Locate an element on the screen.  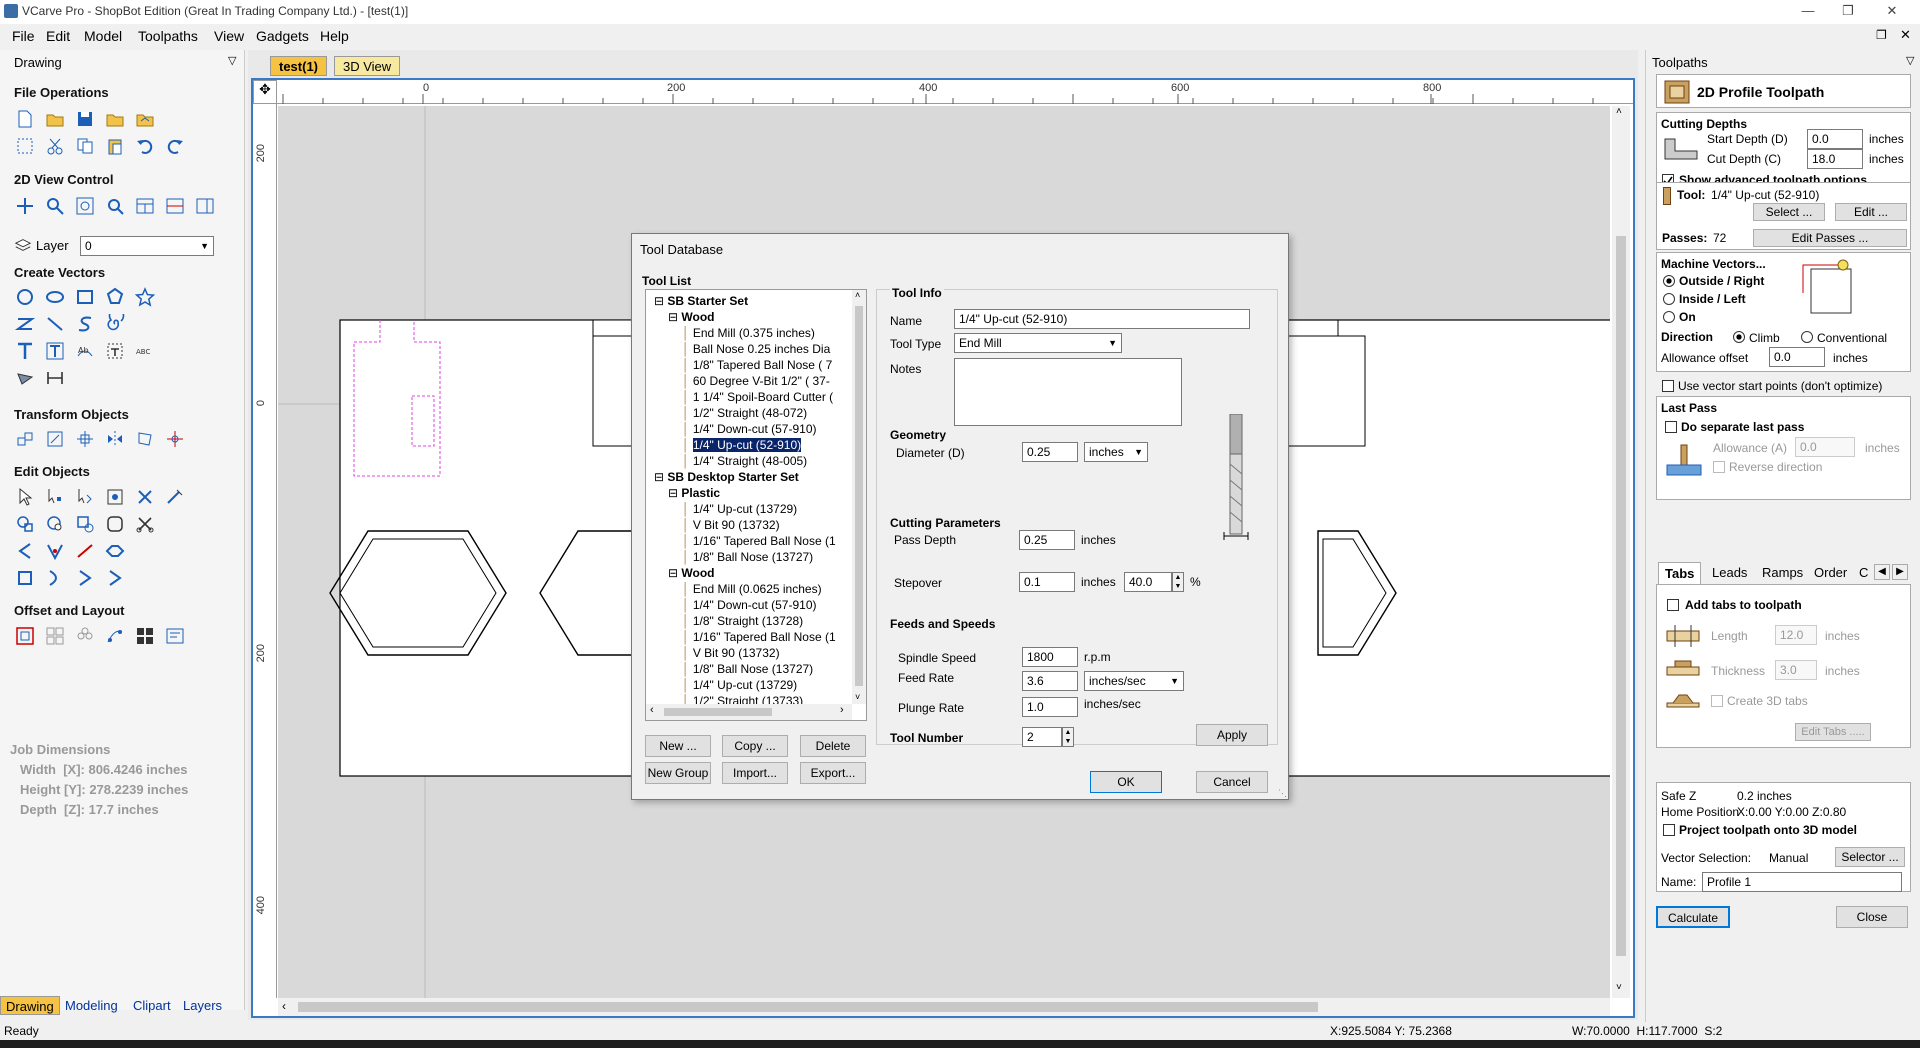
tree-vscroll: ˄ ˅ is located at coordinates (859, 497).